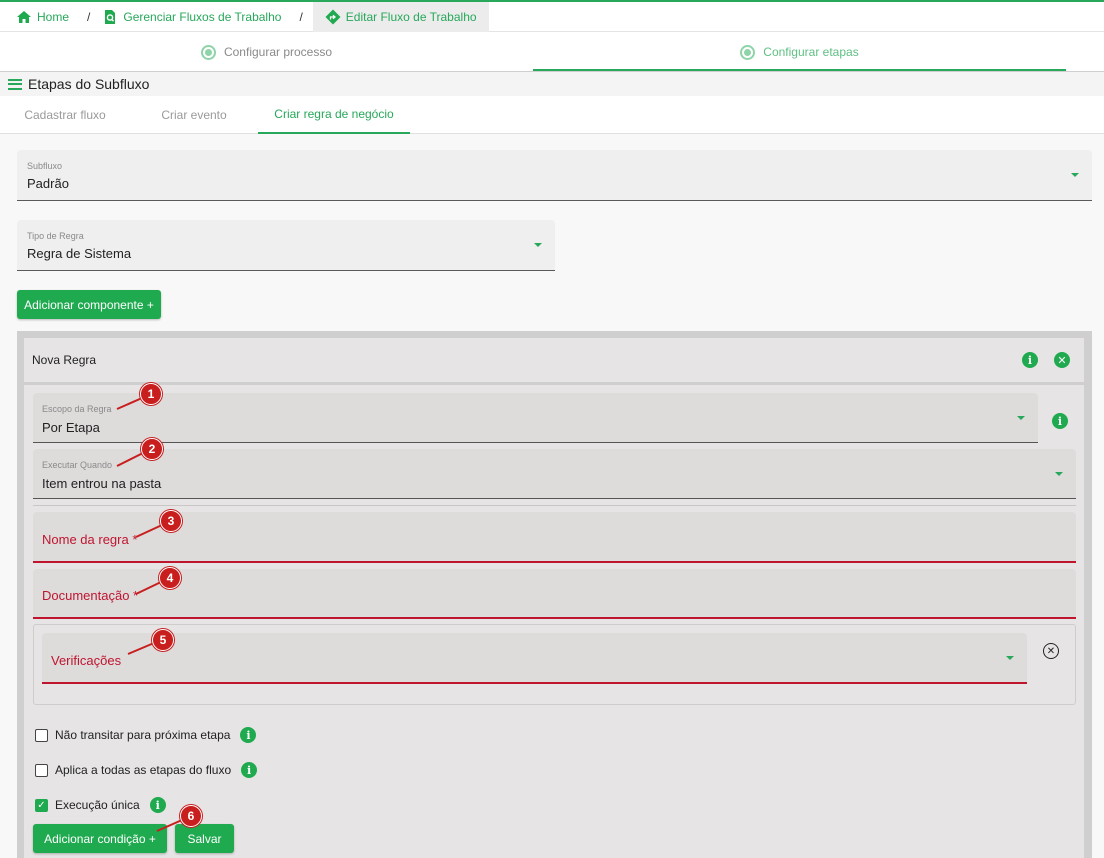 The image size is (1104, 858). I want to click on execute-when-value: Item entrou na pasta, so click(102, 483).